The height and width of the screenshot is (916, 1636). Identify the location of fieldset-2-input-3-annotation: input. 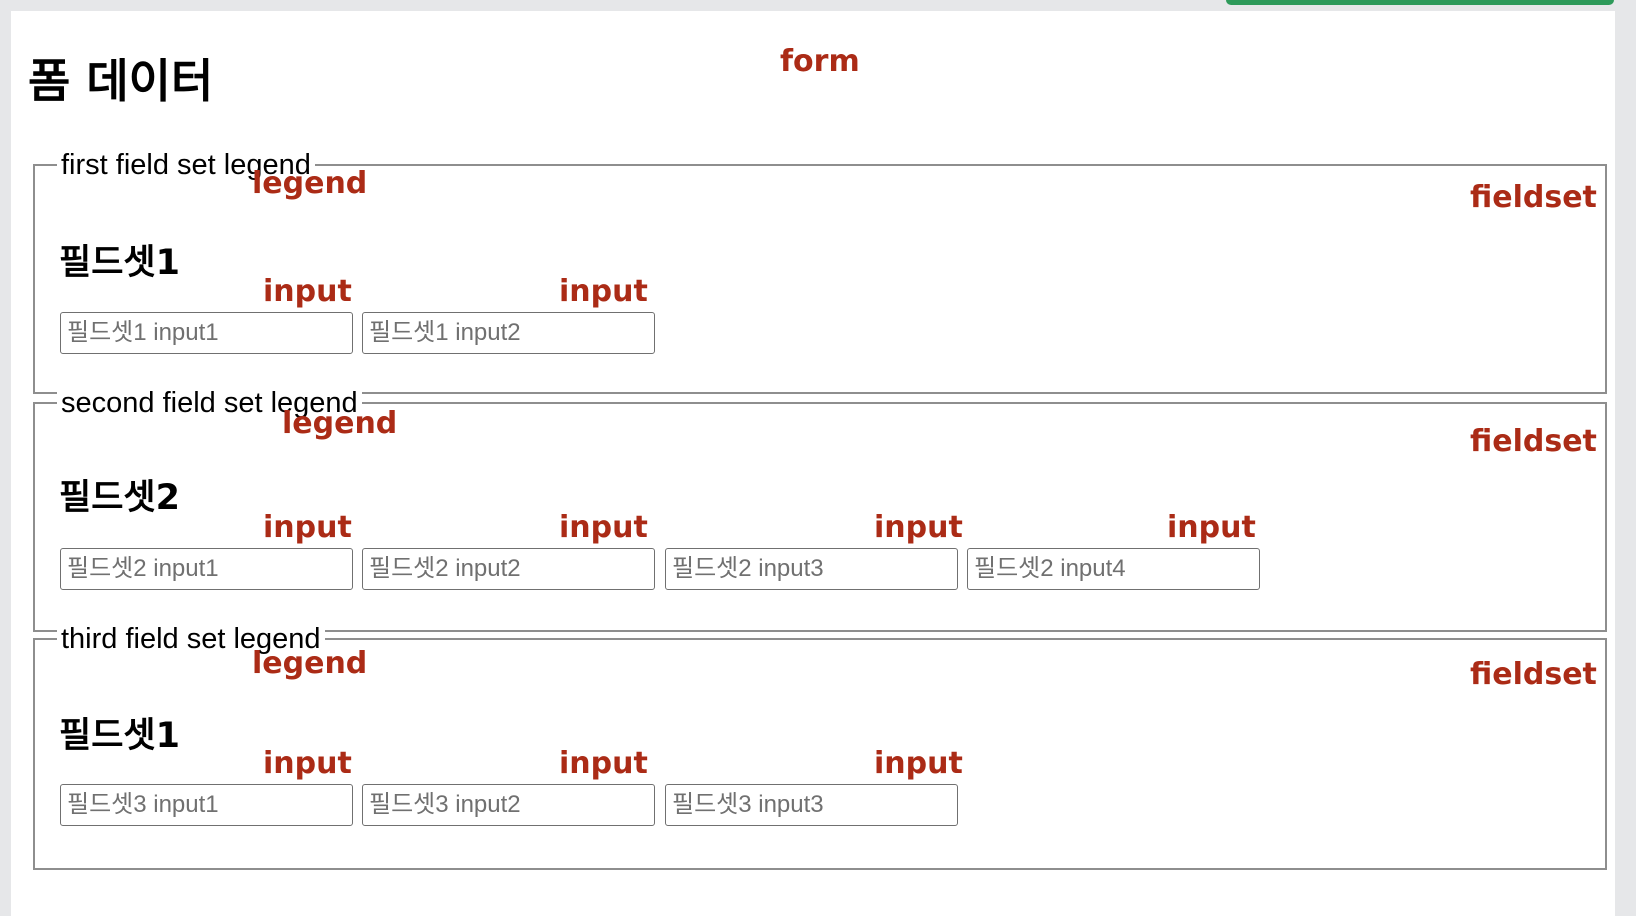
(918, 527).